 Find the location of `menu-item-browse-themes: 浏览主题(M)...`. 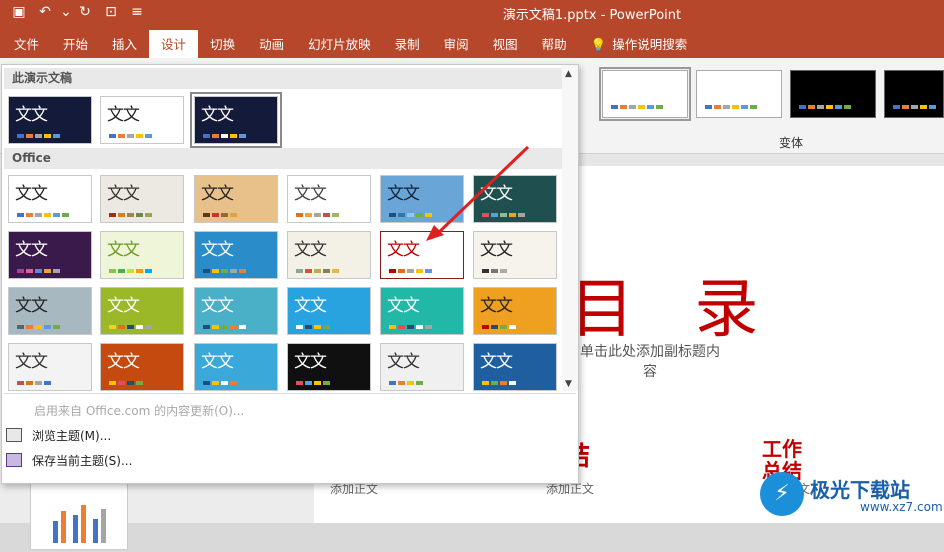

menu-item-browse-themes: 浏览主题(M)... is located at coordinates (58, 435).